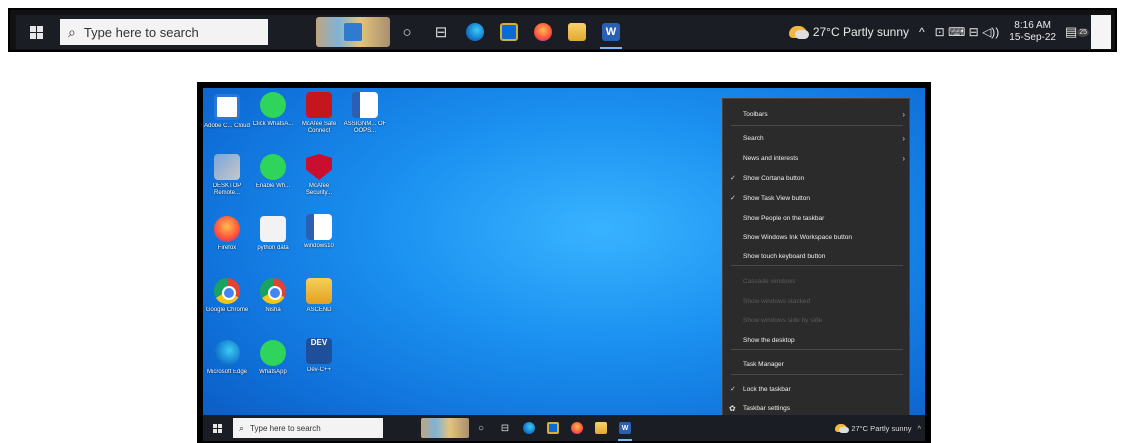 The image size is (1124, 443). What do you see at coordinates (784, 218) in the screenshot?
I see `menu-item-label: Show People on the taskbar` at bounding box center [784, 218].